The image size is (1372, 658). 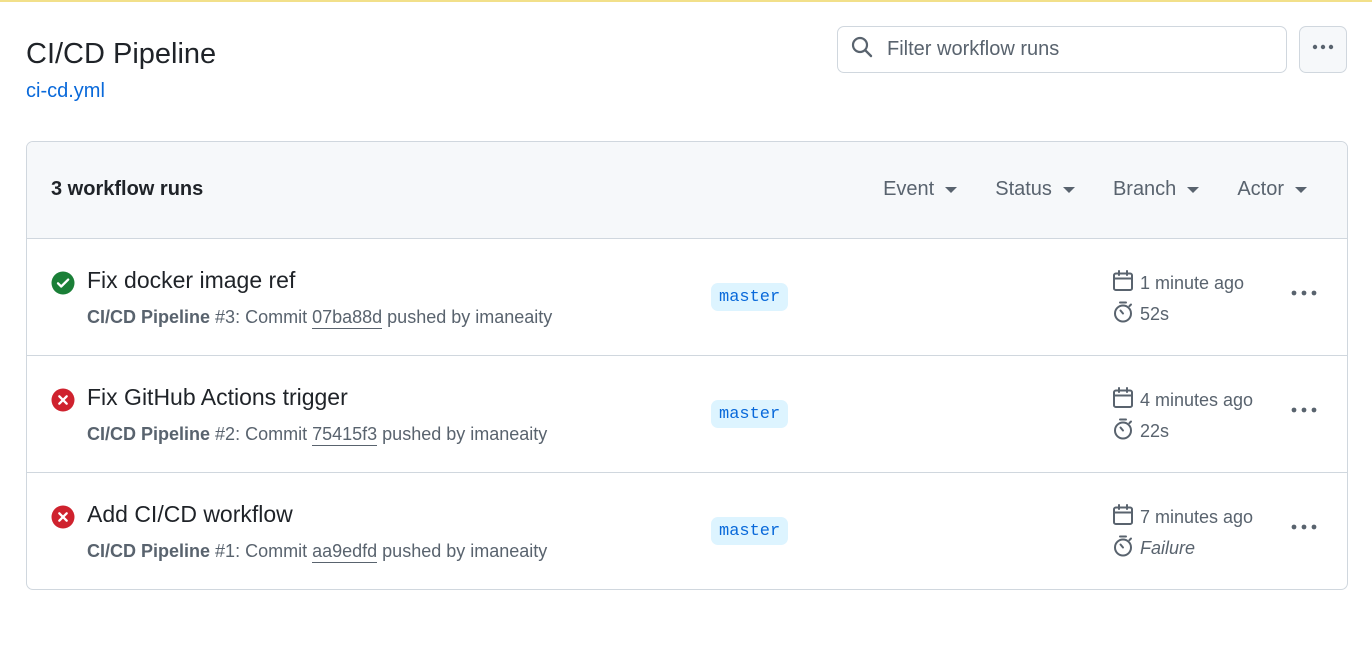 What do you see at coordinates (1182, 431) in the screenshot?
I see `run-duration: 22s` at bounding box center [1182, 431].